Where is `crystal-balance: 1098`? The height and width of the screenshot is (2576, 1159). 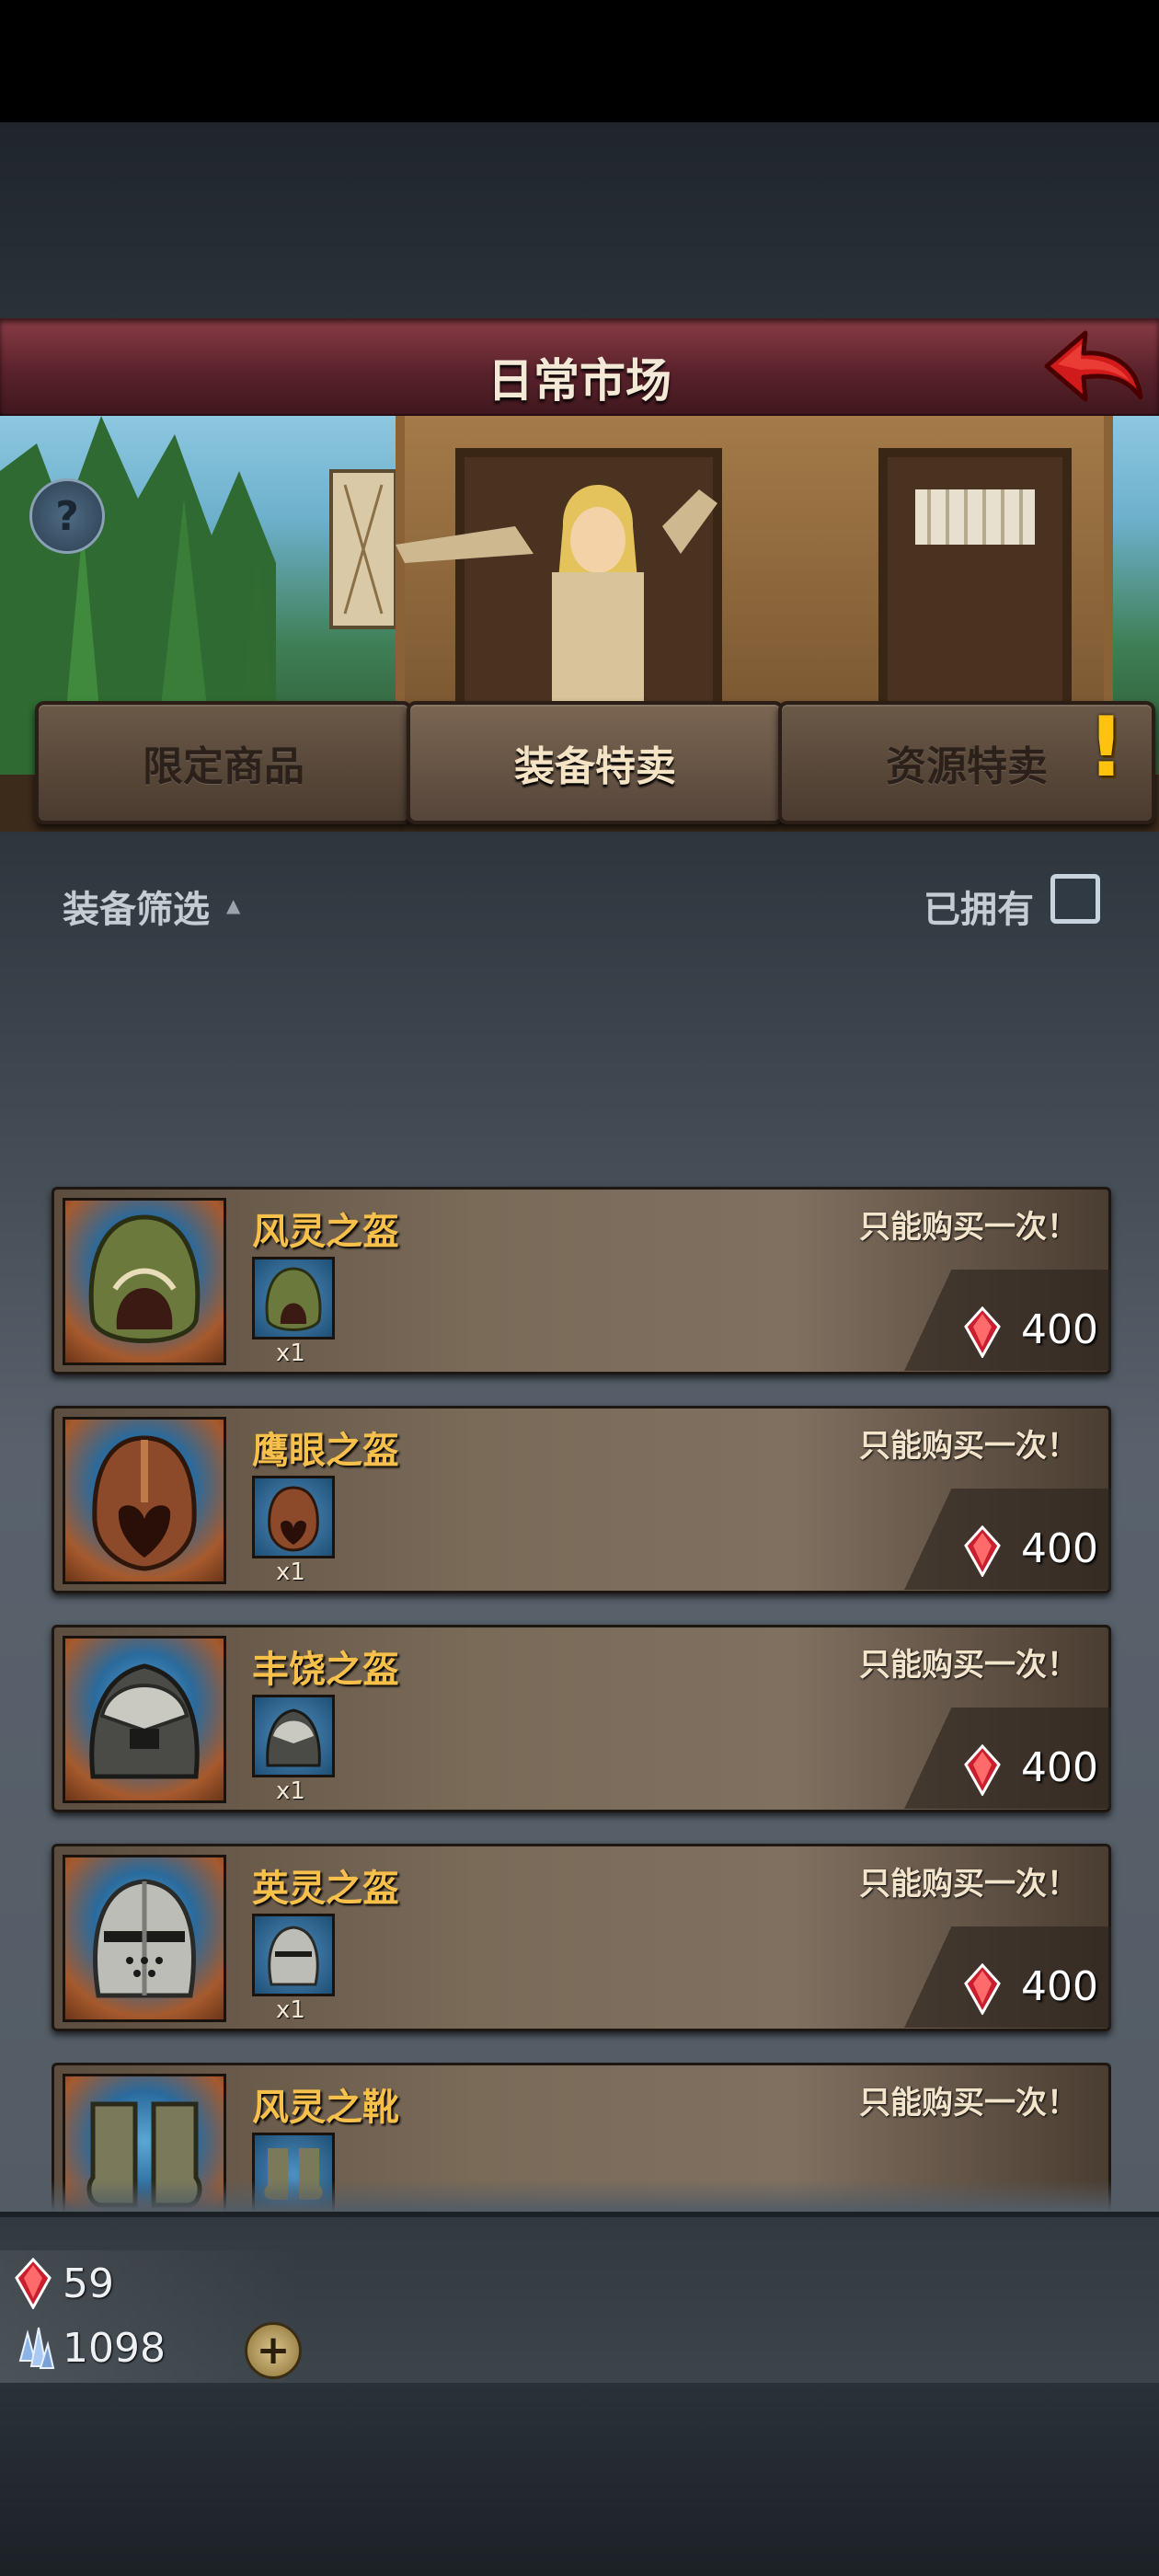 crystal-balance: 1098 is located at coordinates (90, 2347).